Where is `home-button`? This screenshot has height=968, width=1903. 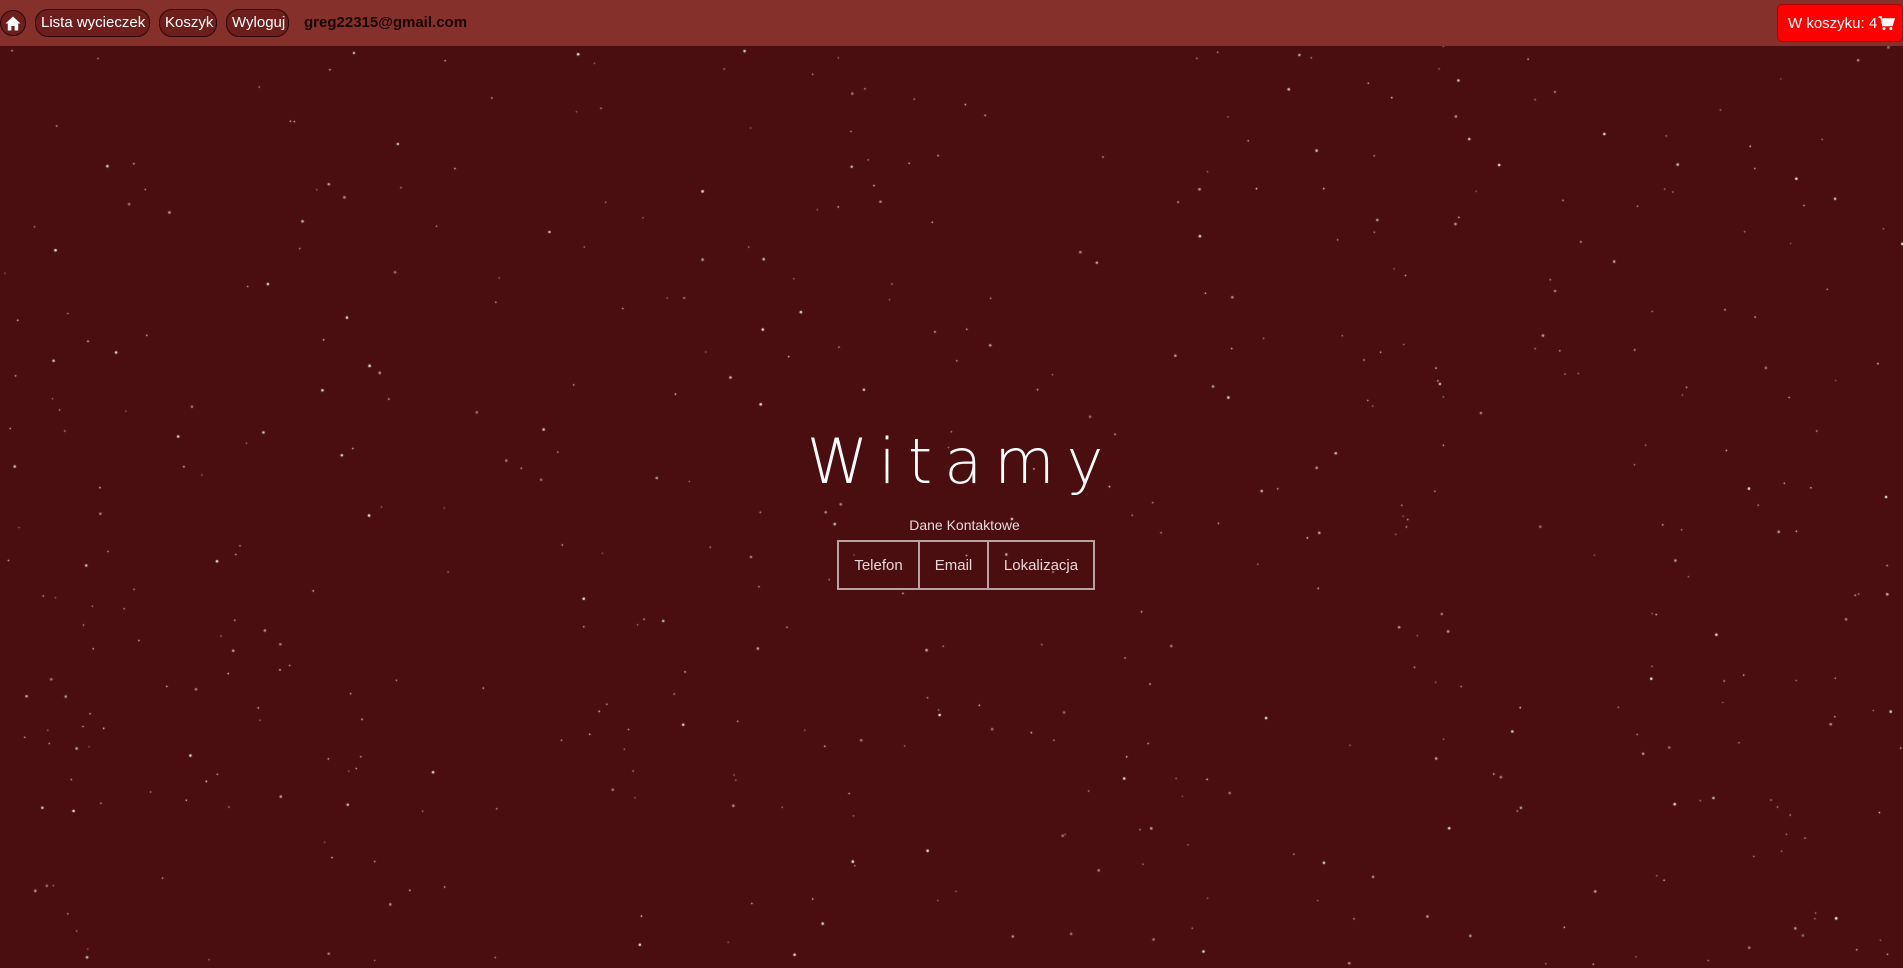 home-button is located at coordinates (13, 23).